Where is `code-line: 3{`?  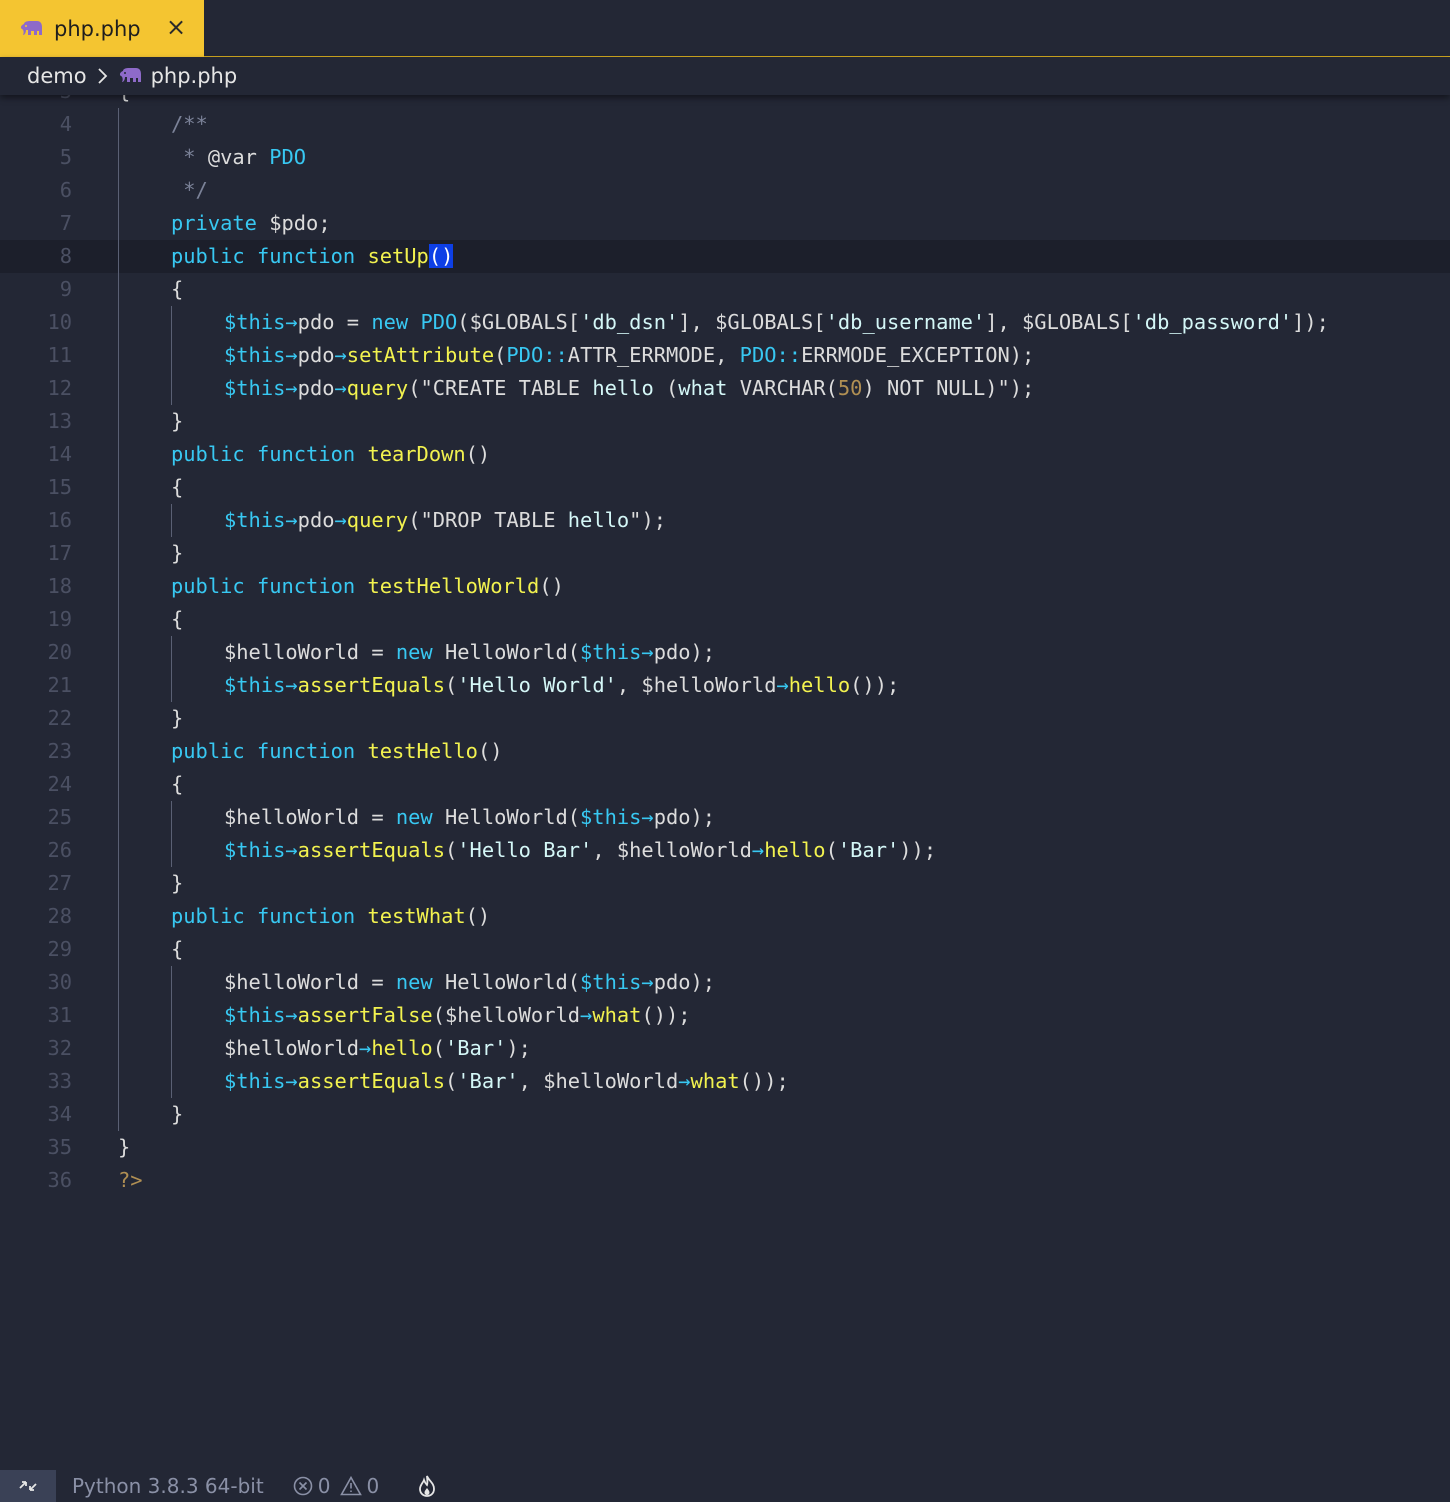
code-line: 3{ is located at coordinates (725, 101).